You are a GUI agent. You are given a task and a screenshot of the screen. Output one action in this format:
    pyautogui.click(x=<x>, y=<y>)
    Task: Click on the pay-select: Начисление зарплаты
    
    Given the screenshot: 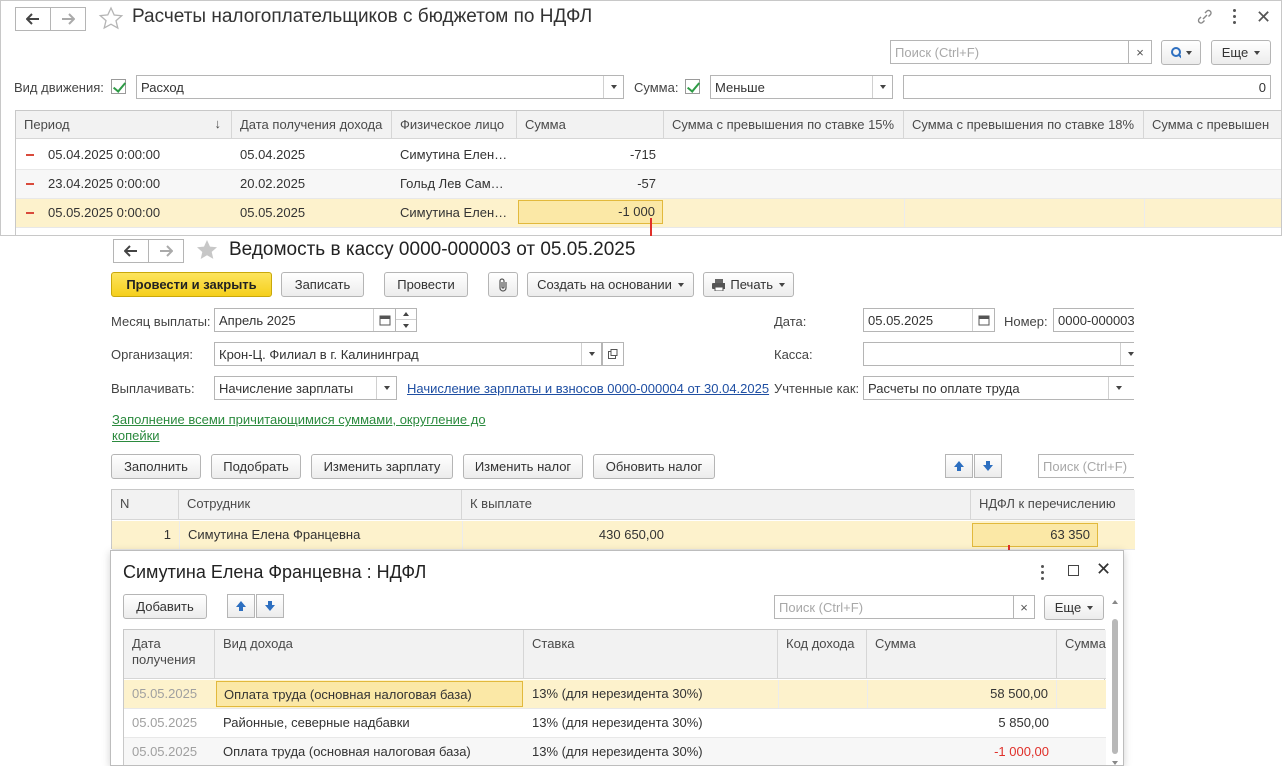 What is the action you would take?
    pyautogui.click(x=305, y=388)
    